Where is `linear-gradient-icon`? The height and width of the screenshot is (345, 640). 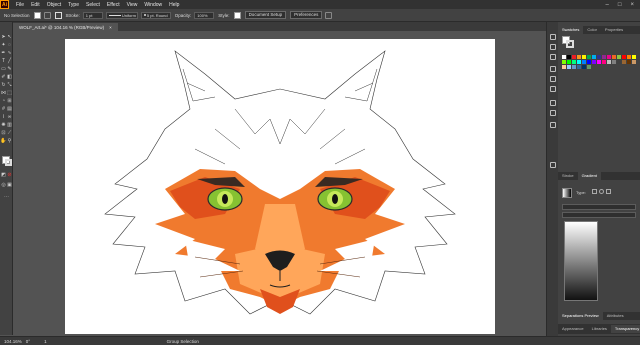
linear-gradient-icon is located at coordinates (594, 191).